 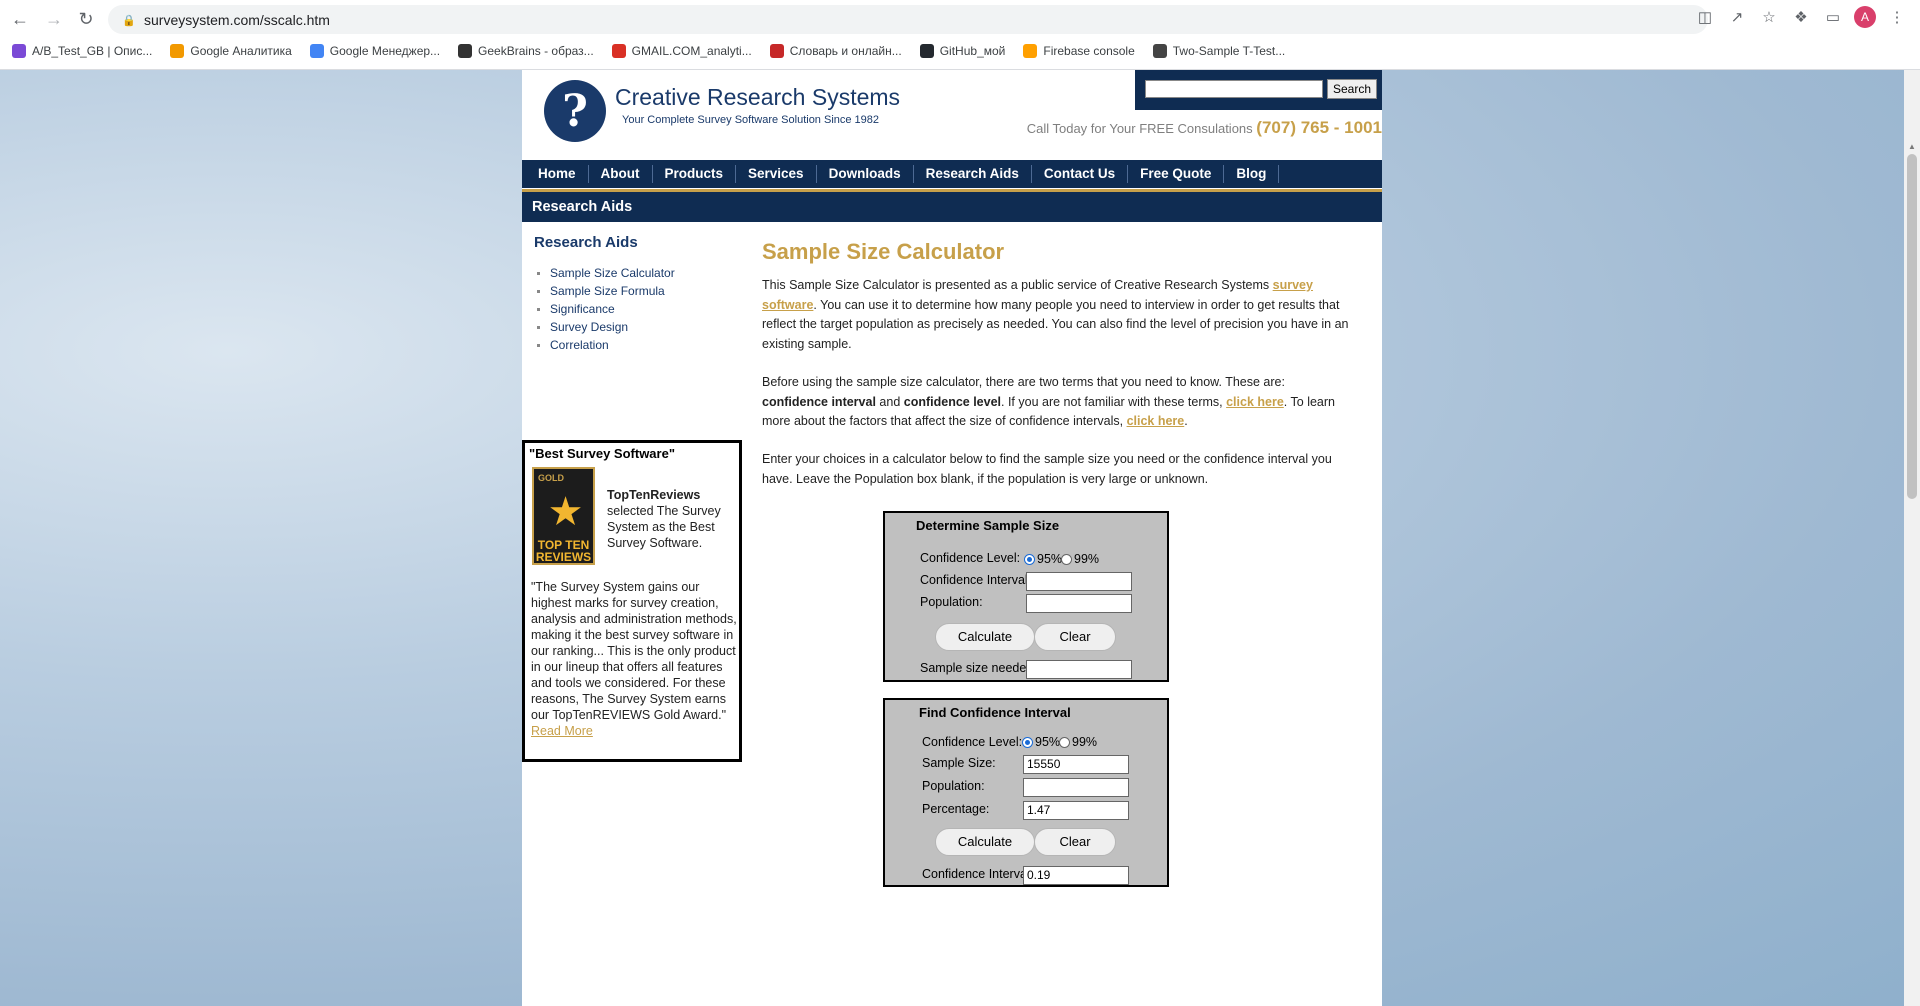 What do you see at coordinates (1176, 174) in the screenshot?
I see `nav-item-free-quote: Free Quote` at bounding box center [1176, 174].